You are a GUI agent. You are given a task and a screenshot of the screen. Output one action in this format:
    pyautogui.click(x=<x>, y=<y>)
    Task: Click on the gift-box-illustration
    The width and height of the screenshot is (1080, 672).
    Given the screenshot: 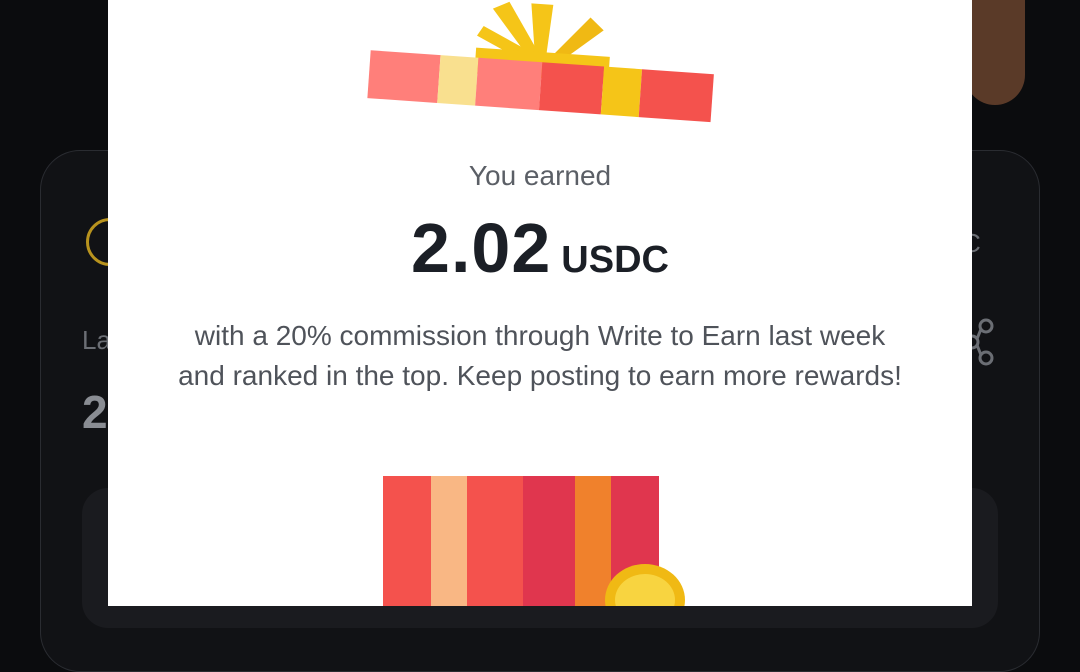 What is the action you would take?
    pyautogui.click(x=534, y=541)
    